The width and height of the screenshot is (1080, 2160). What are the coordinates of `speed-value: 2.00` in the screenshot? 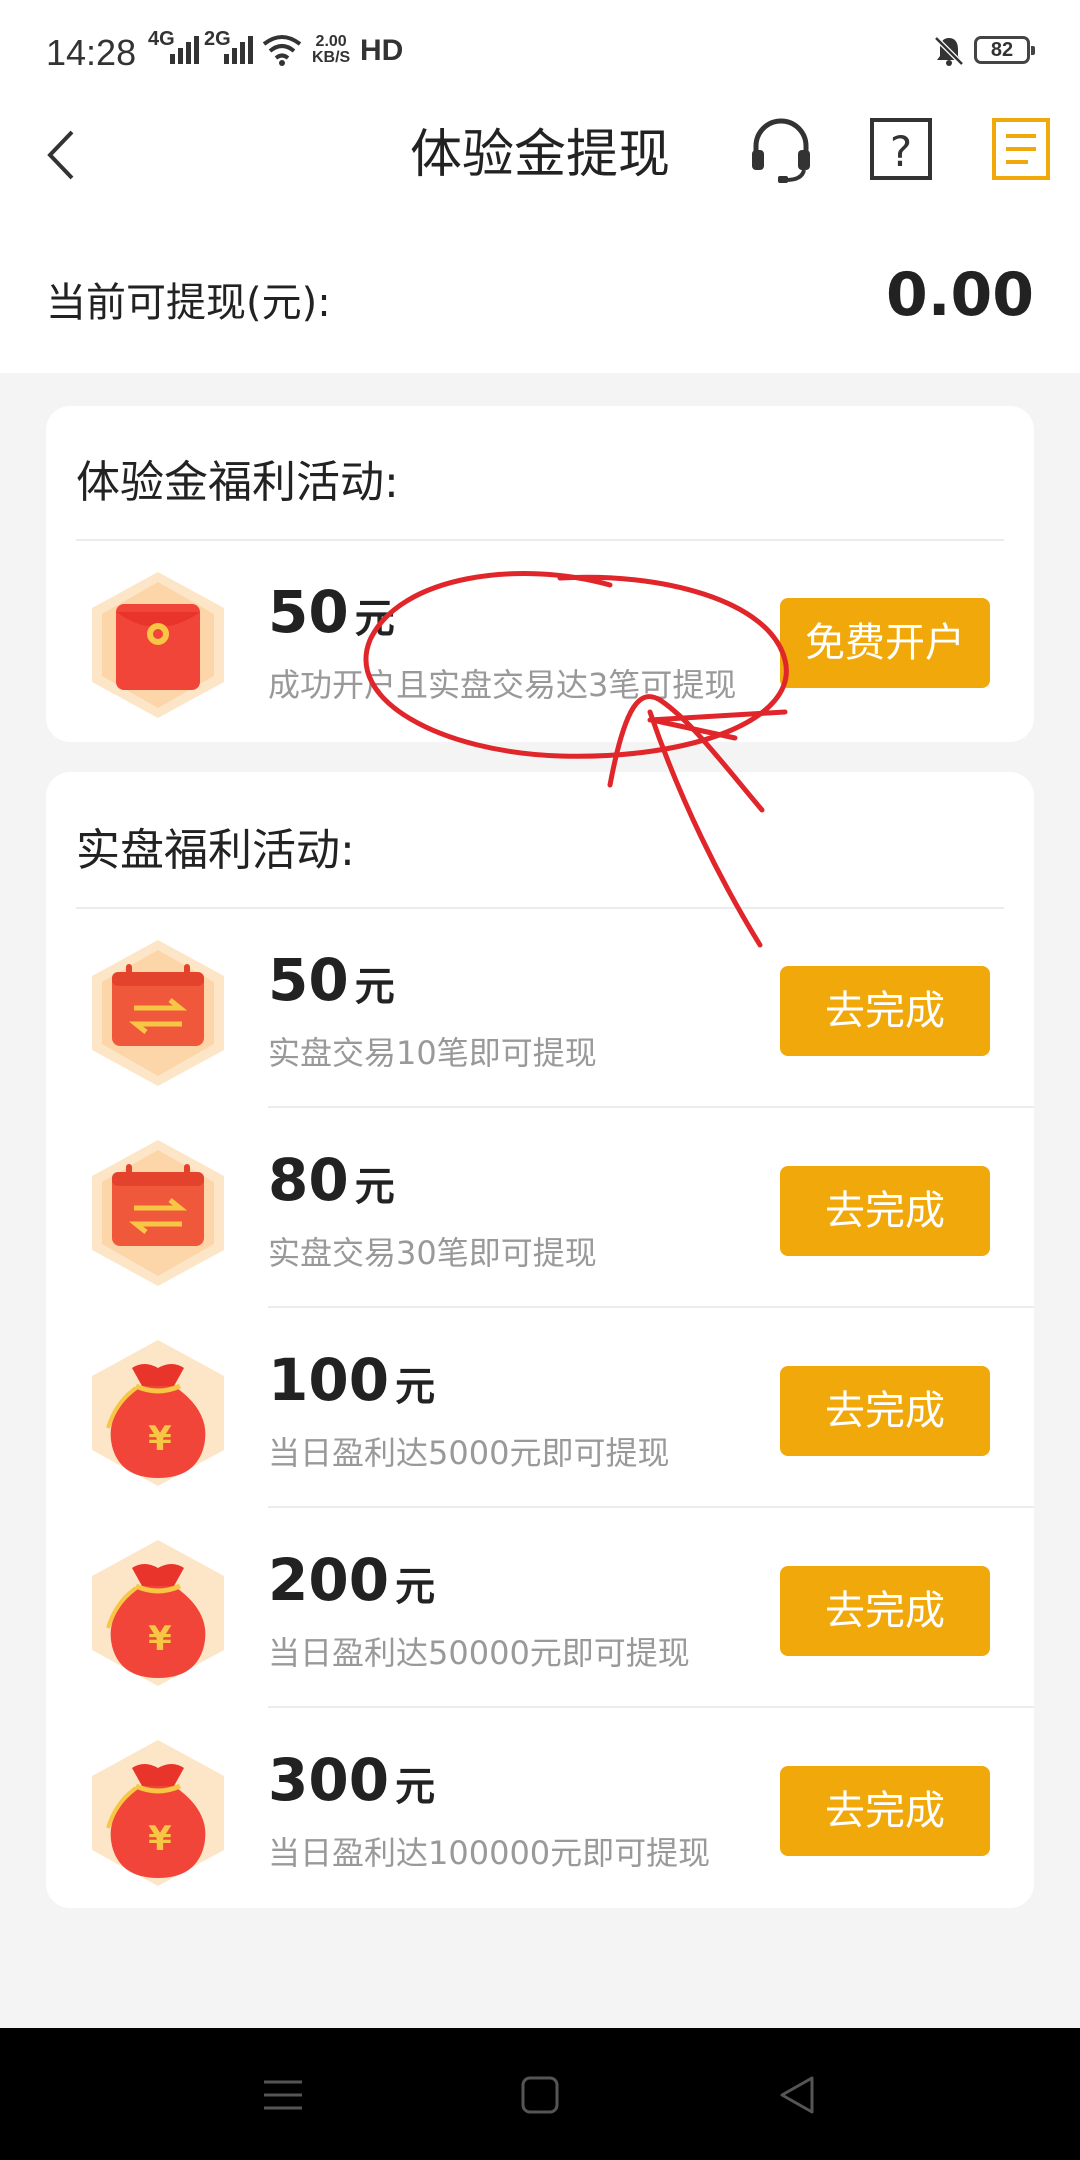 It's located at (331, 41).